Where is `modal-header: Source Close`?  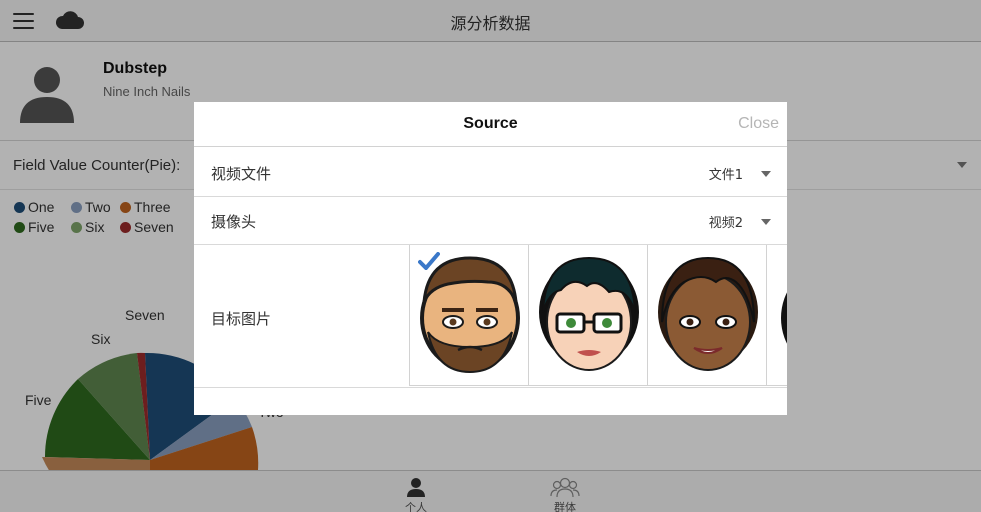 modal-header: Source Close is located at coordinates (490, 124).